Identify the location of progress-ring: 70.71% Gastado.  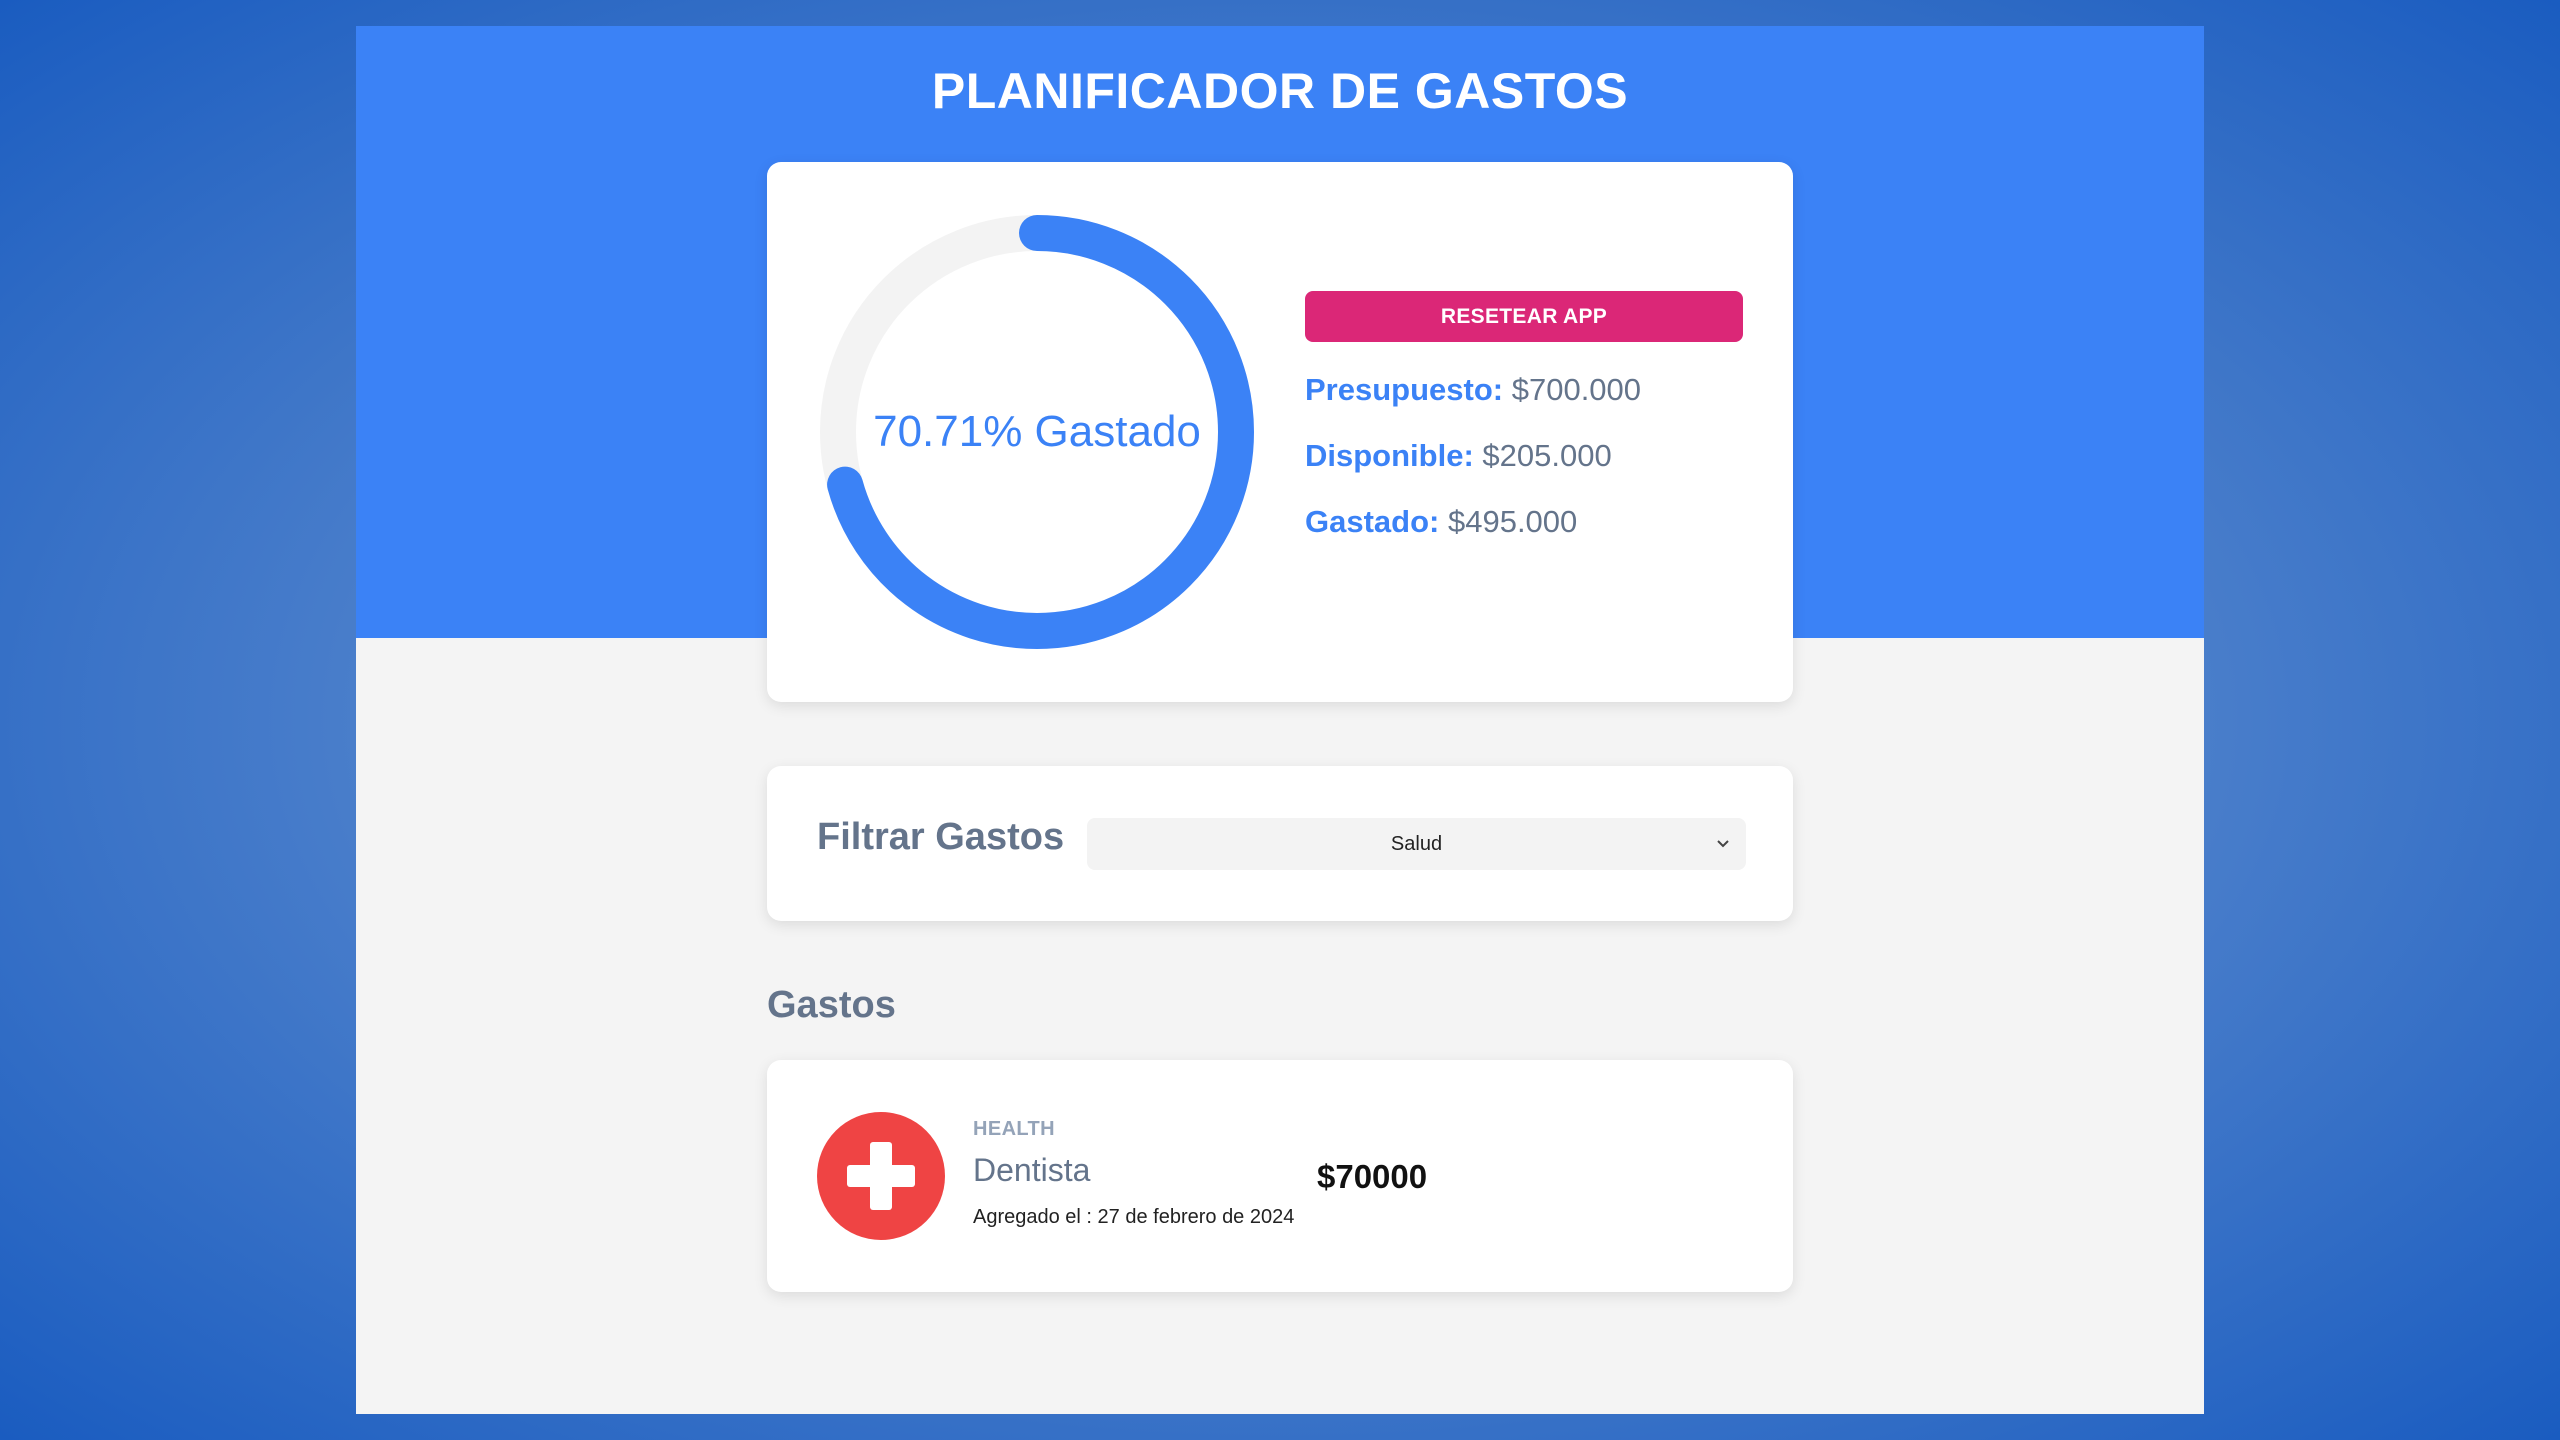
(1037, 432).